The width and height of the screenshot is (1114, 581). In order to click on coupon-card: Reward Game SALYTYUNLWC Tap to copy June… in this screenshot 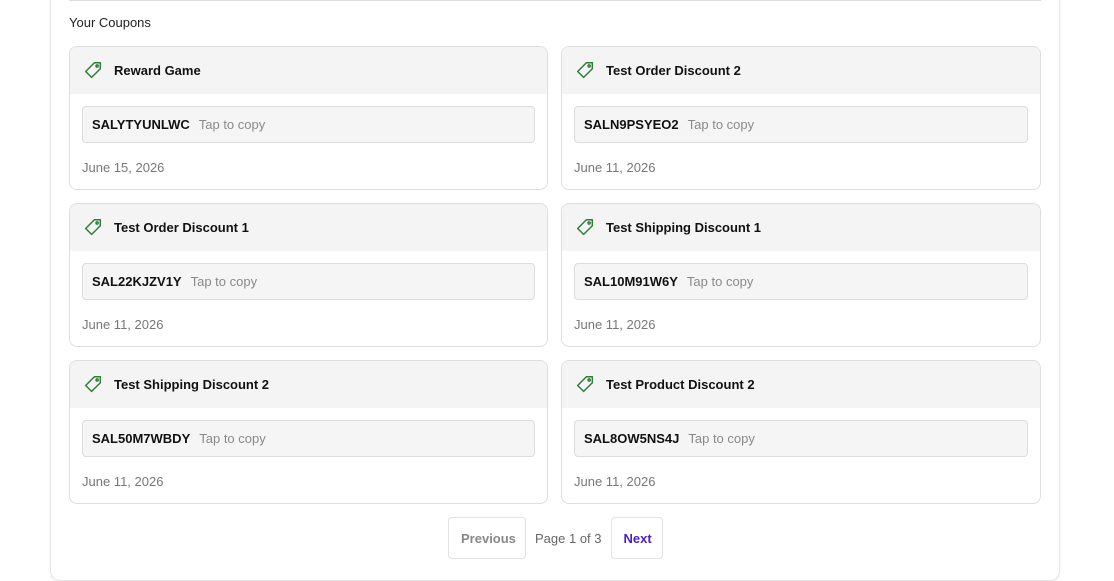, I will do `click(308, 118)`.